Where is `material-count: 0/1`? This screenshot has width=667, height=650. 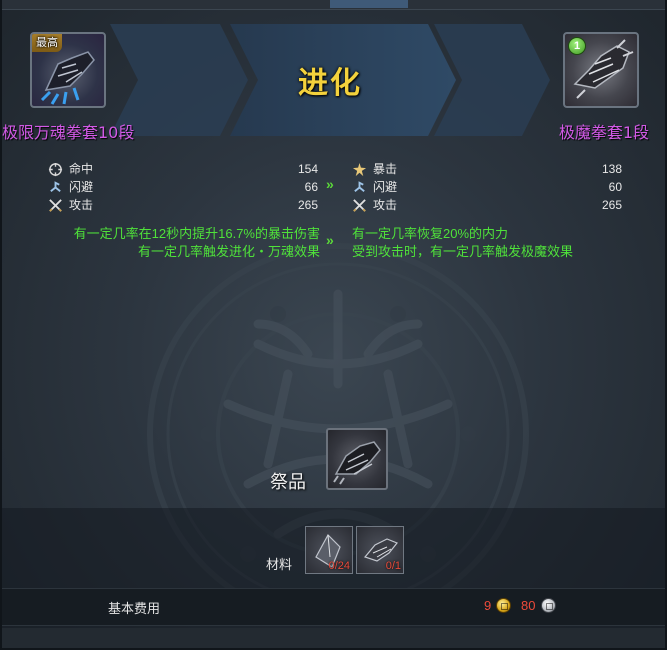 material-count: 0/1 is located at coordinates (393, 566).